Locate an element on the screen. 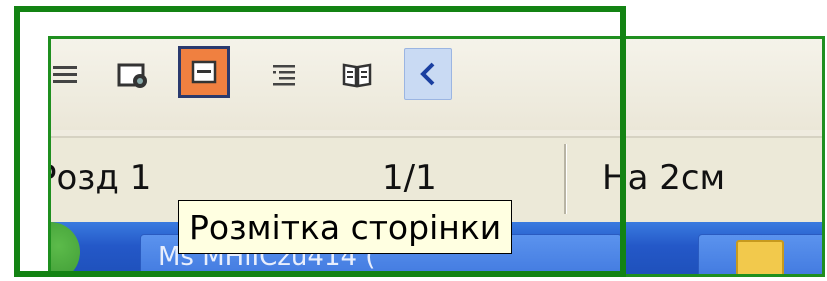 This screenshot has width=827, height=281. reading-layout-icon is located at coordinates (357, 75).